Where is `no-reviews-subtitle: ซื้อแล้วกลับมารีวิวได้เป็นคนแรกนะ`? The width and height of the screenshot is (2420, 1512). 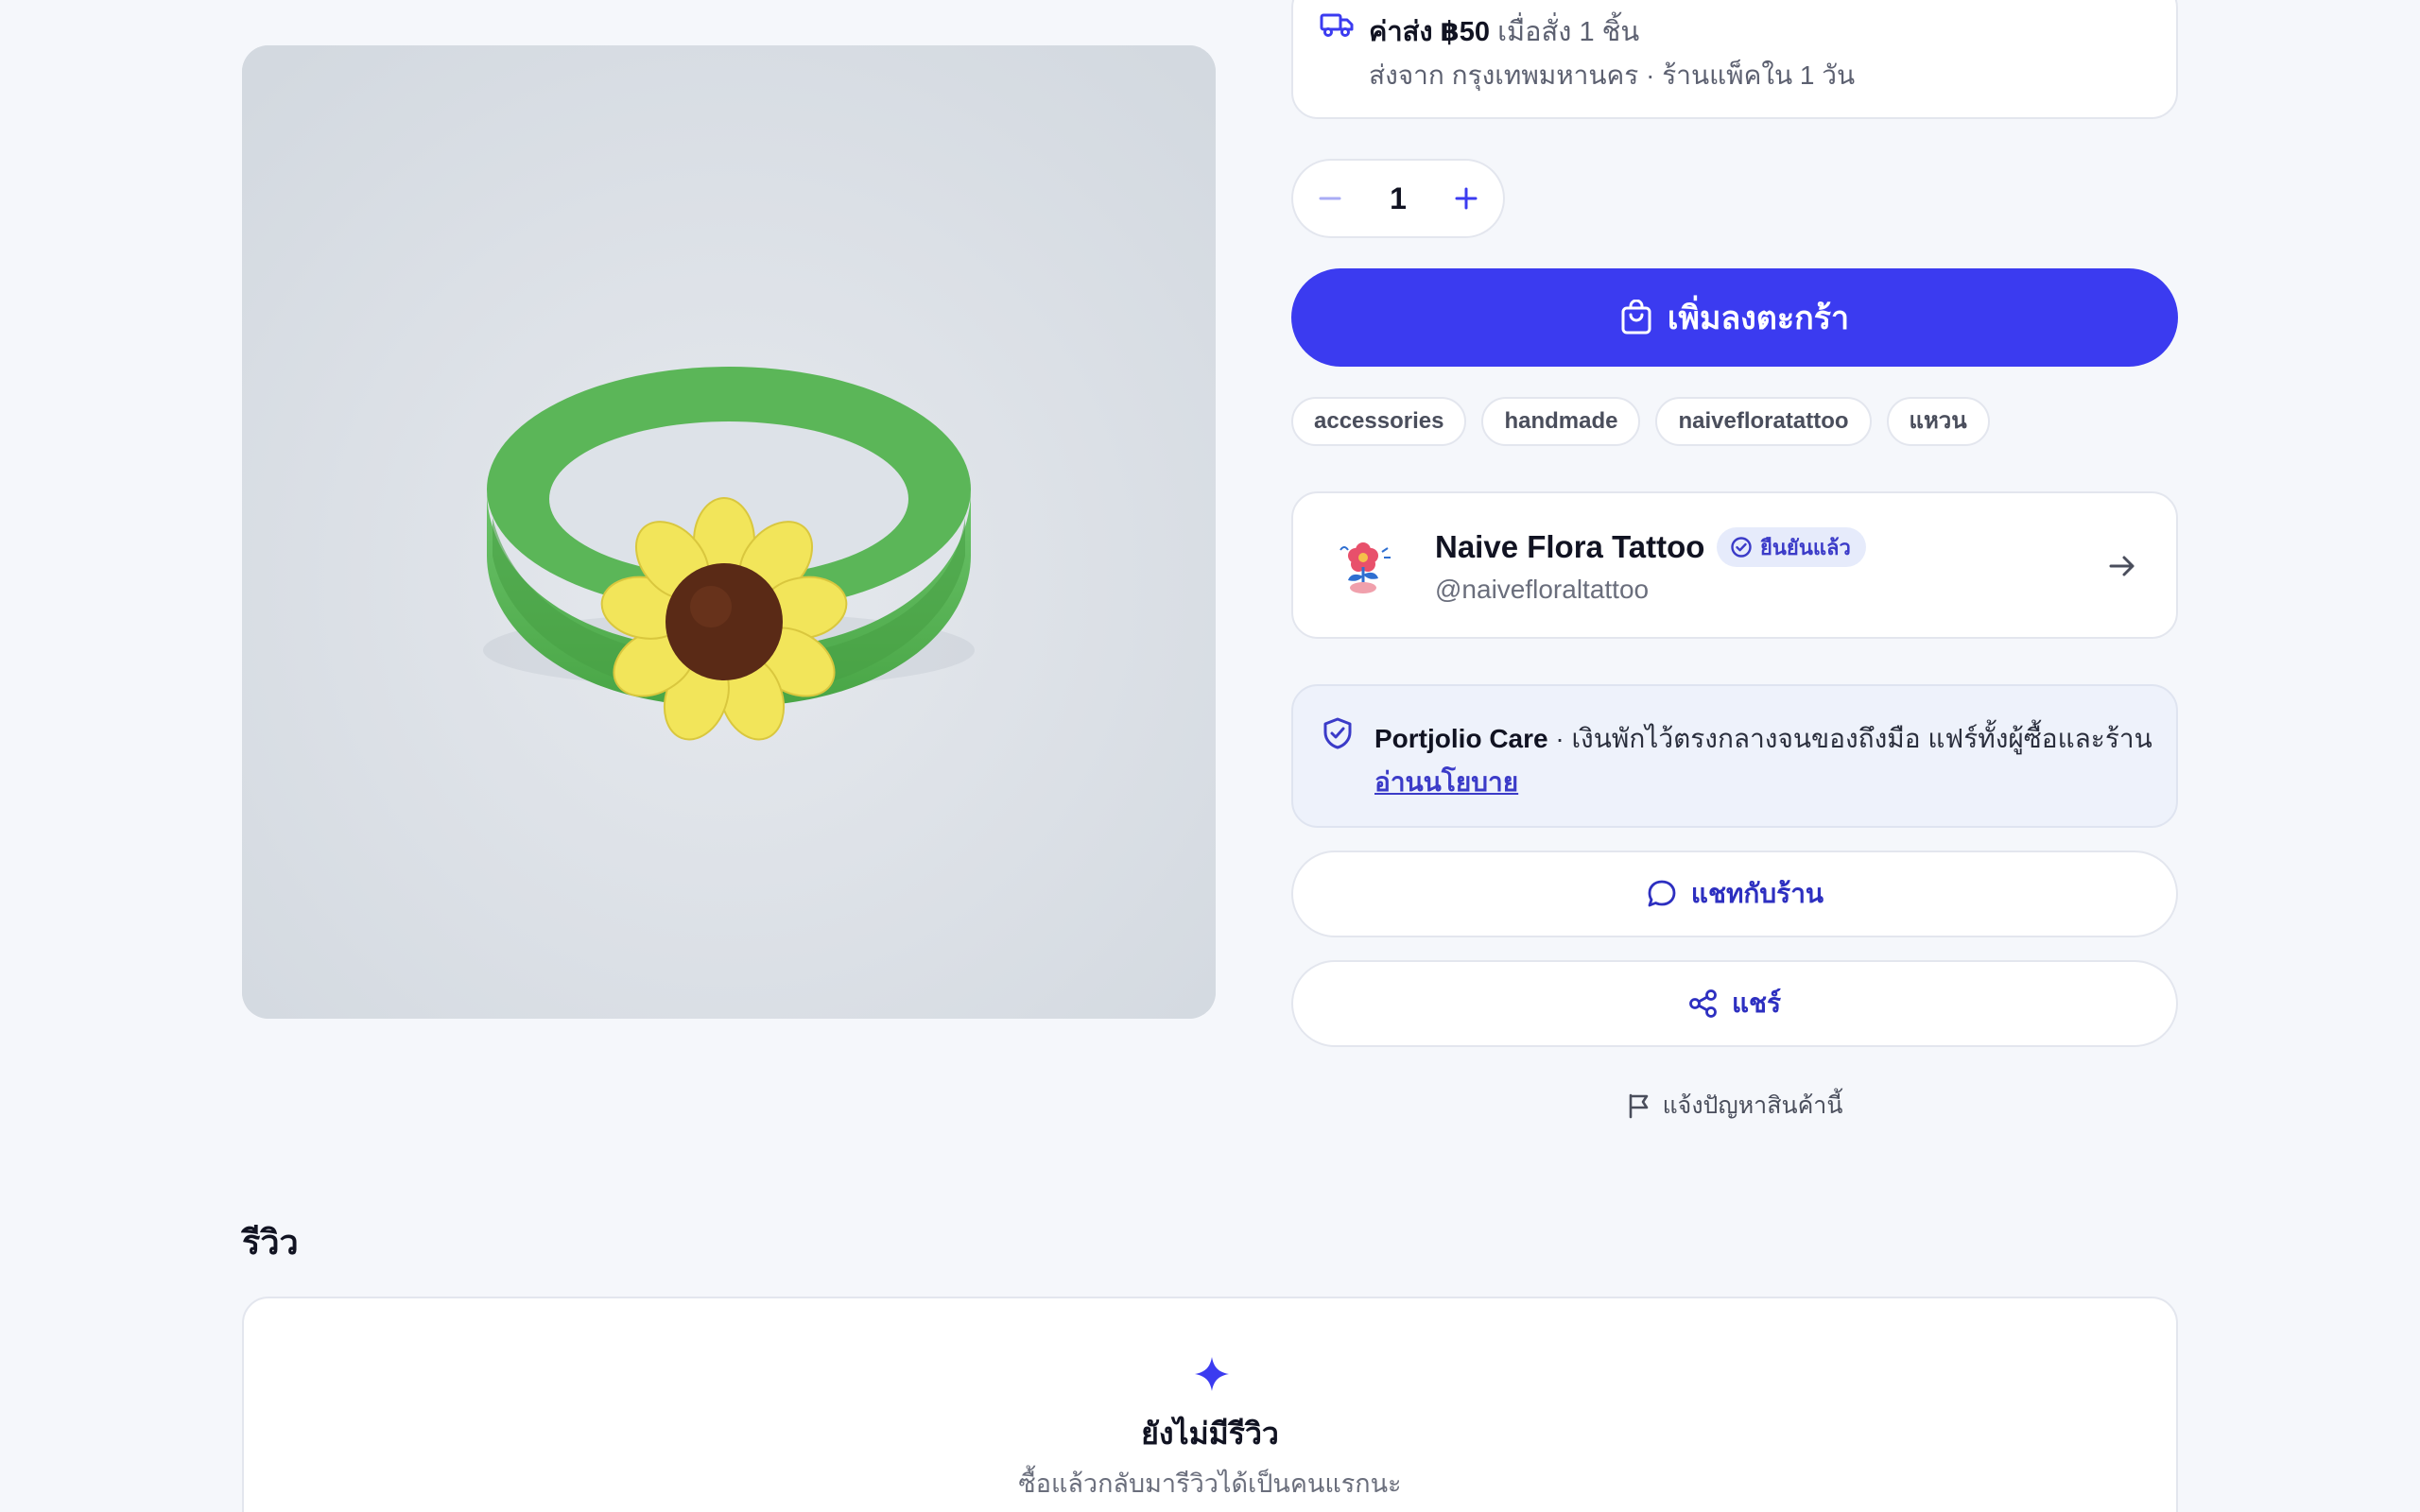
no-reviews-subtitle: ซื้อแล้วกลับมารีวิวได้เป็นคนแรกนะ is located at coordinates (1210, 1483).